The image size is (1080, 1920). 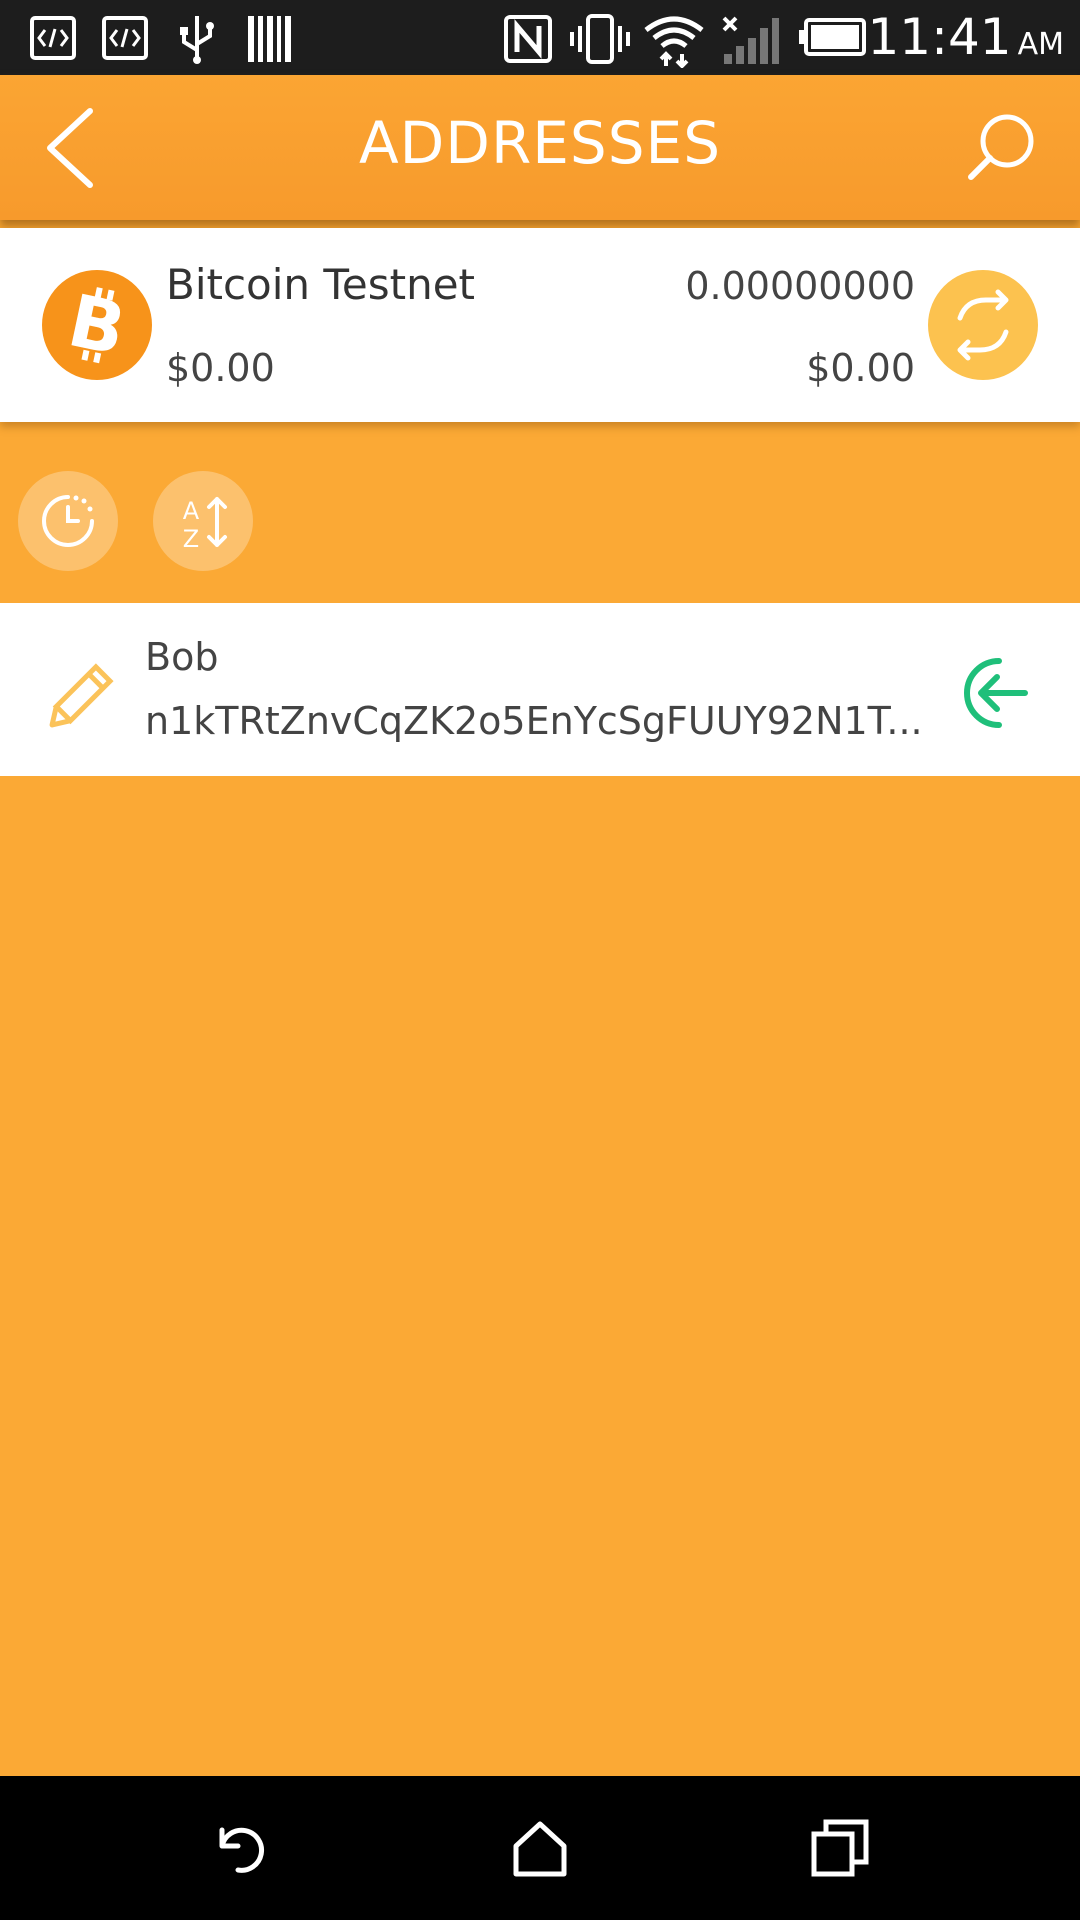 I want to click on page-title: ADDRESSES, so click(x=540, y=143).